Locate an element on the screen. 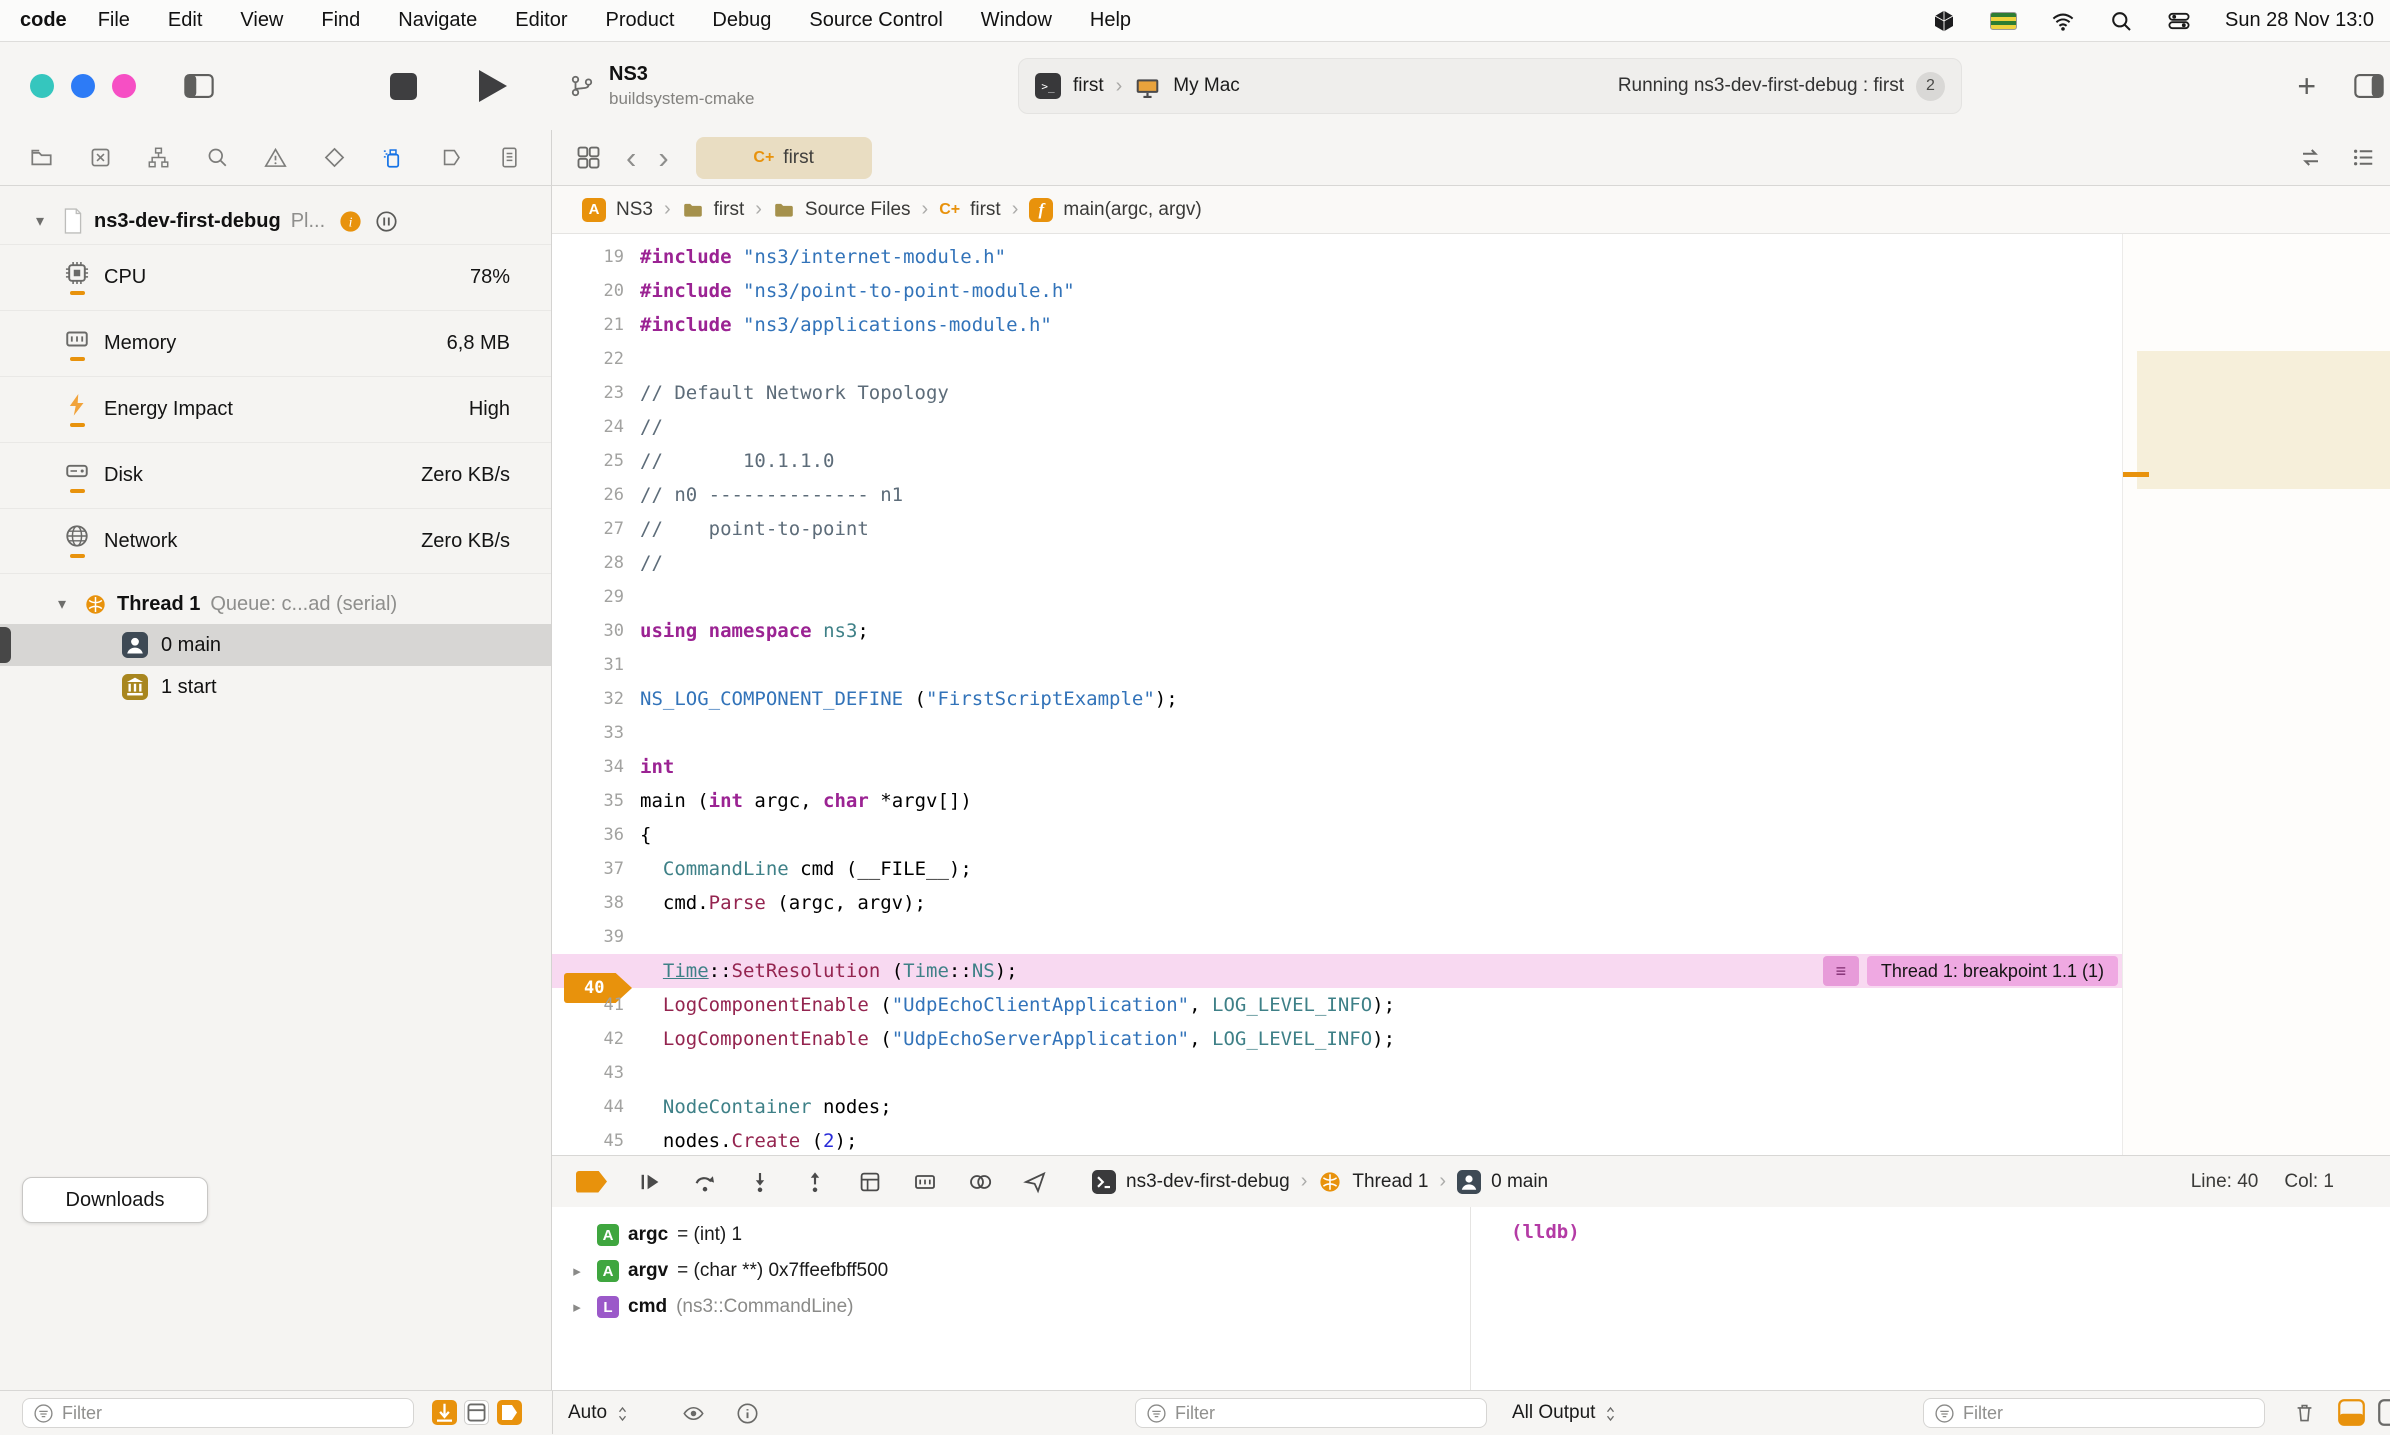  issues-navigator-icon is located at coordinates (275, 157).